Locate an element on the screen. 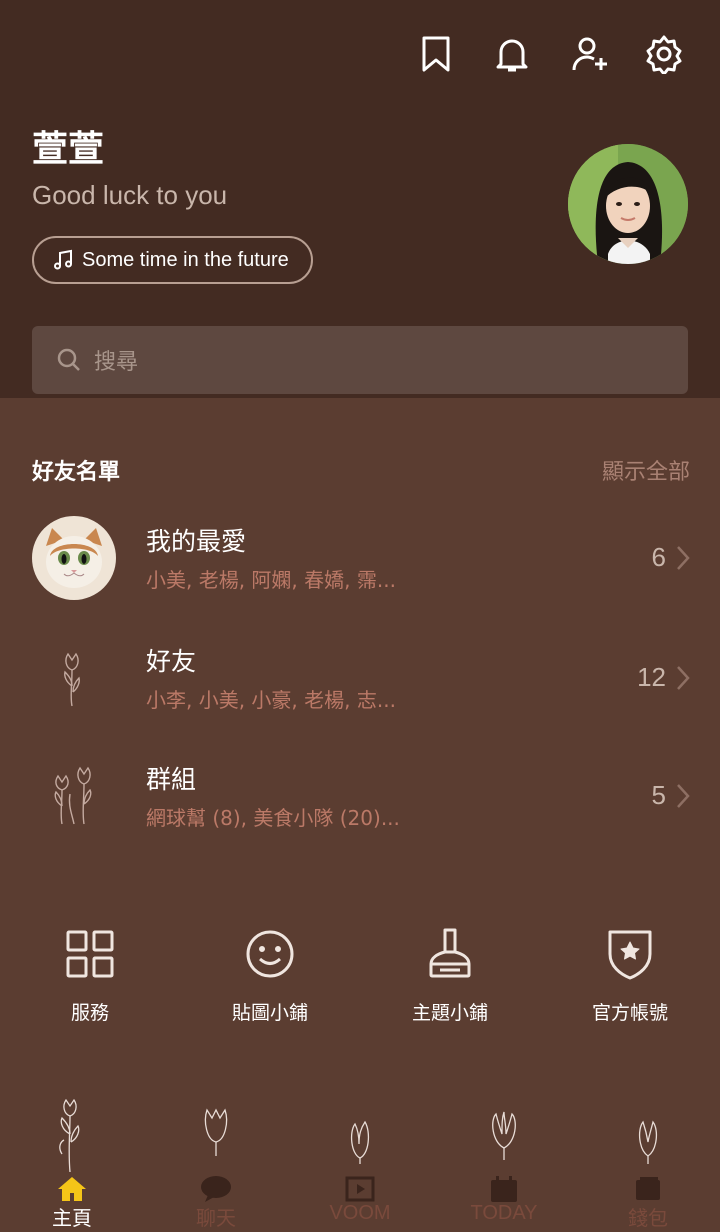 This screenshot has height=1232, width=720. tab-wallet: 錢包 is located at coordinates (648, 1160).